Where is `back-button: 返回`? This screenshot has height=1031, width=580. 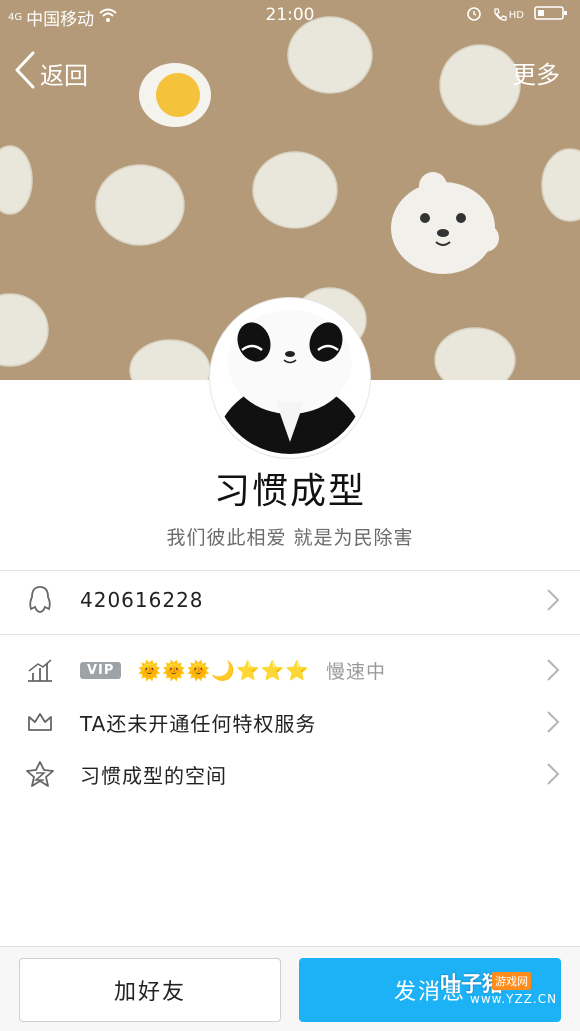 back-button: 返回 is located at coordinates (51, 73).